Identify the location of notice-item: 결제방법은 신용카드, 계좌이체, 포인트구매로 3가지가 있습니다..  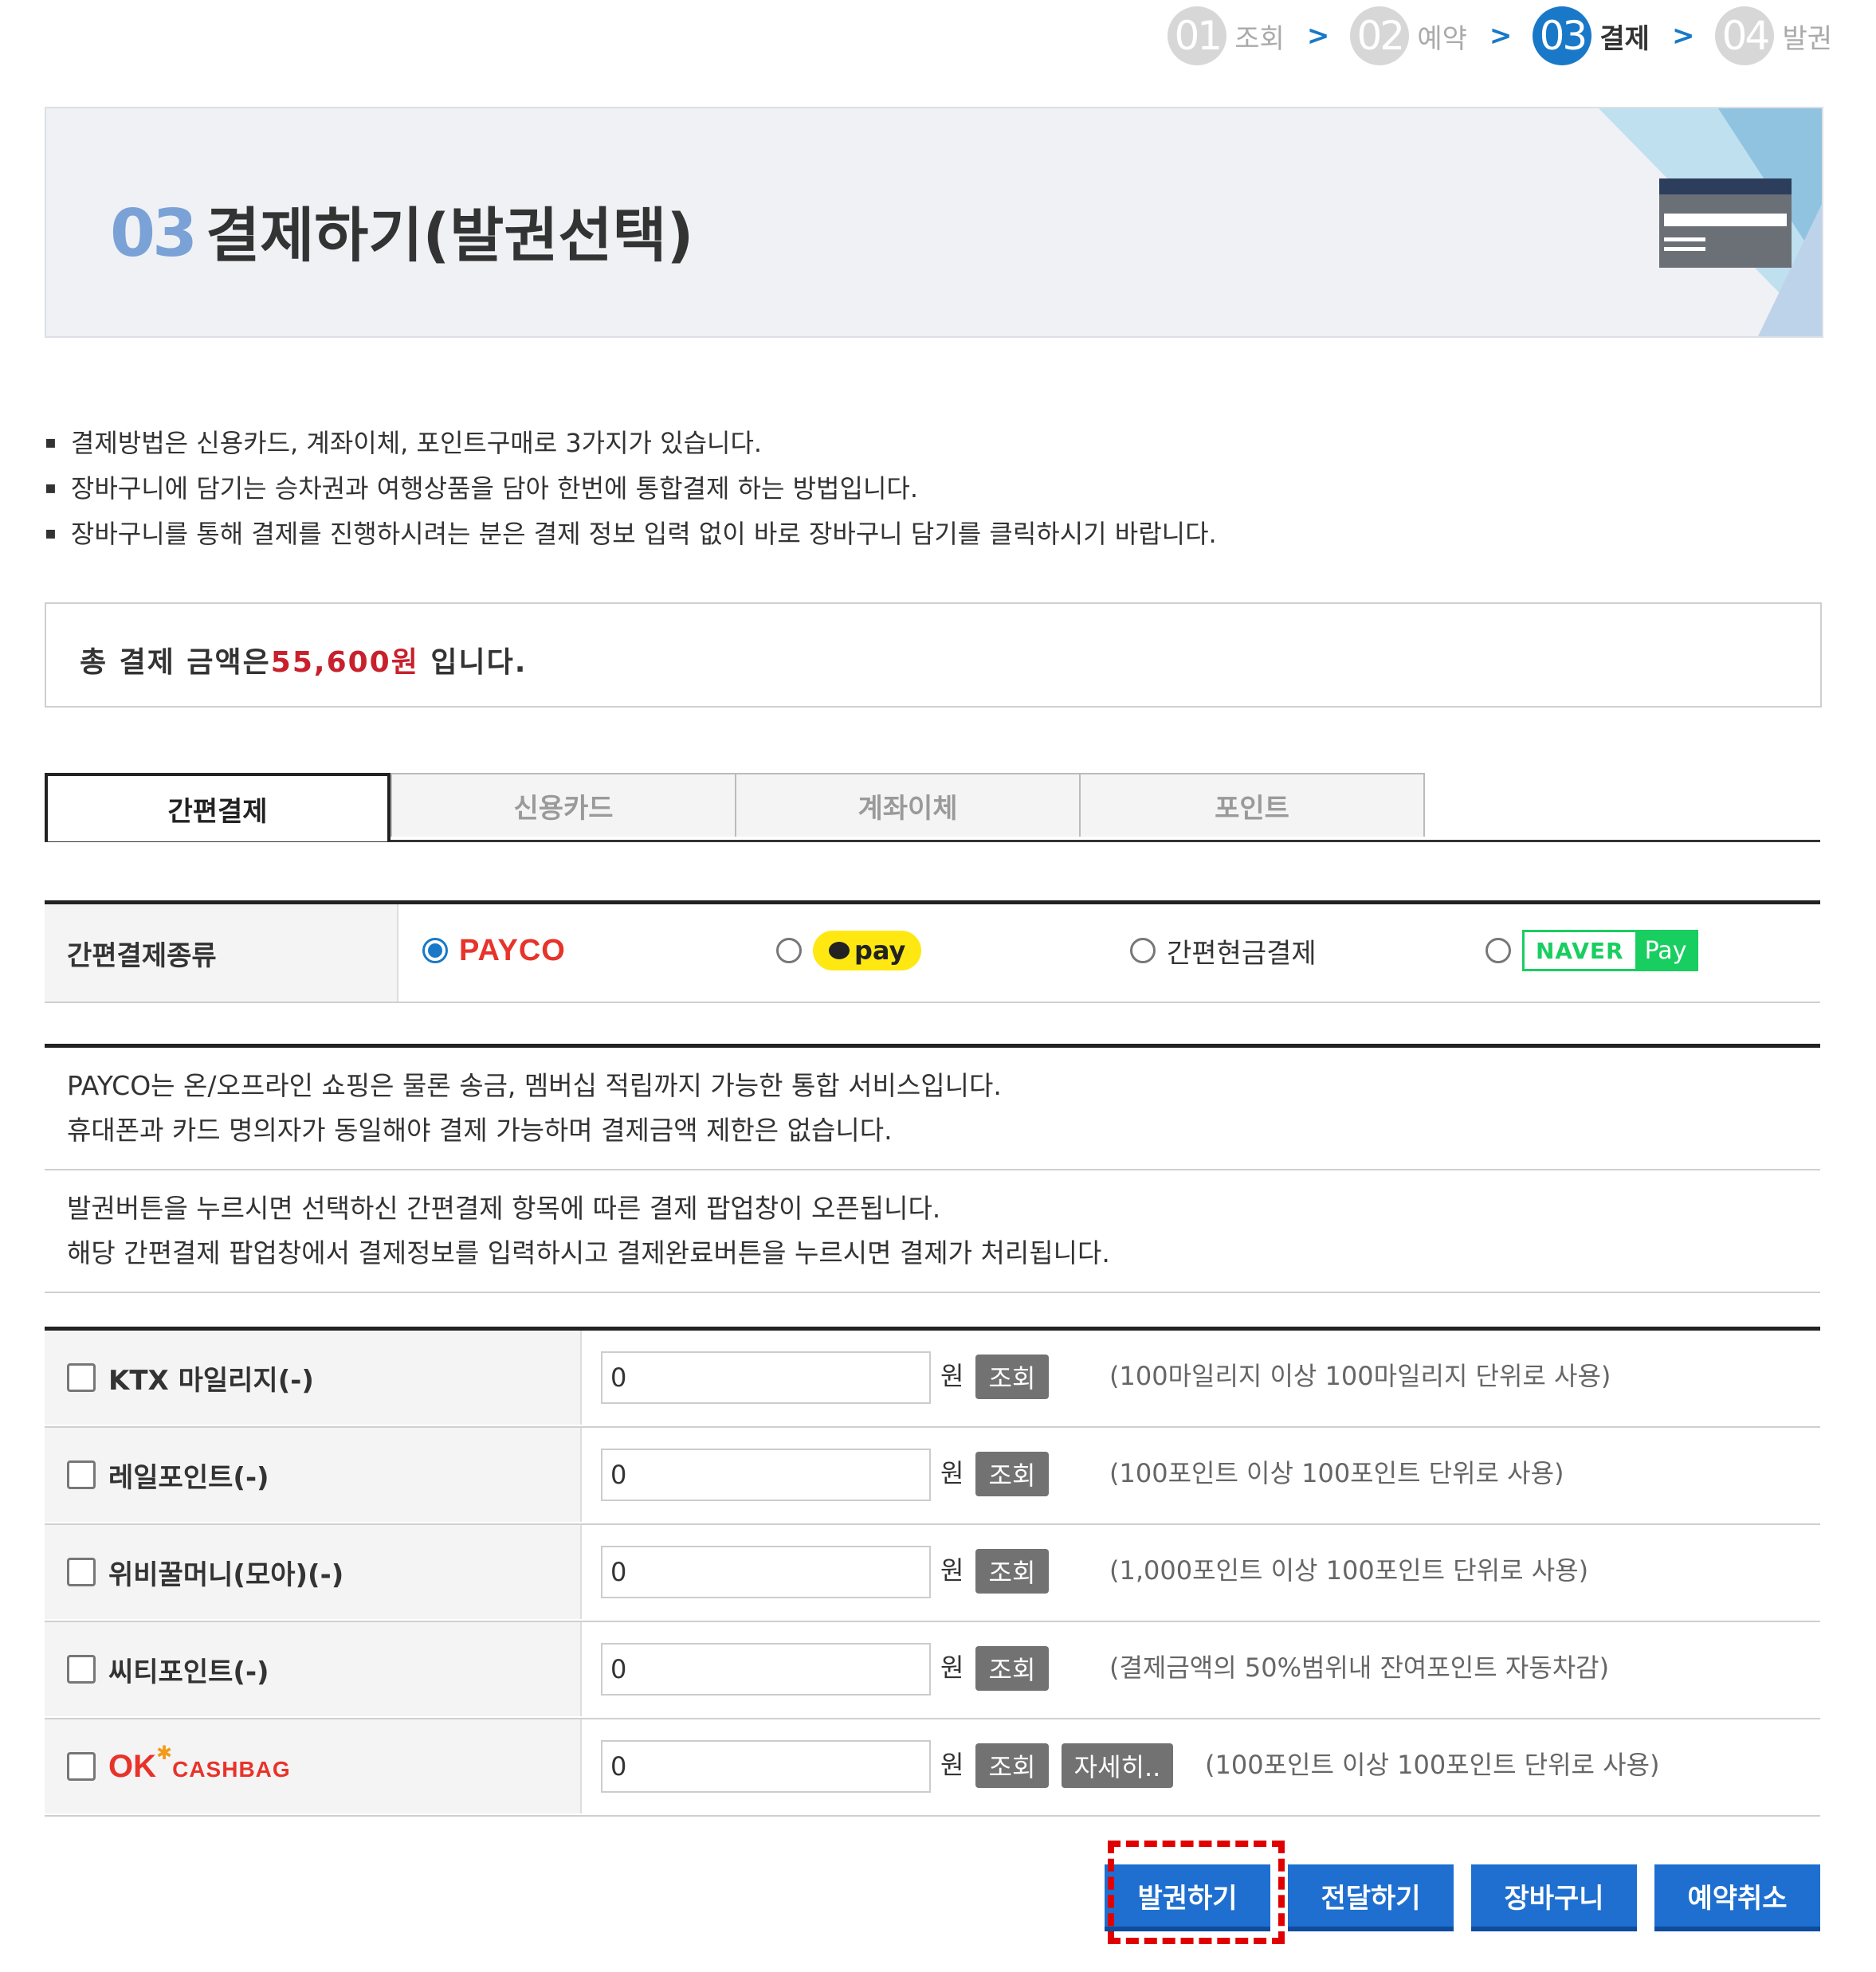
(631, 445).